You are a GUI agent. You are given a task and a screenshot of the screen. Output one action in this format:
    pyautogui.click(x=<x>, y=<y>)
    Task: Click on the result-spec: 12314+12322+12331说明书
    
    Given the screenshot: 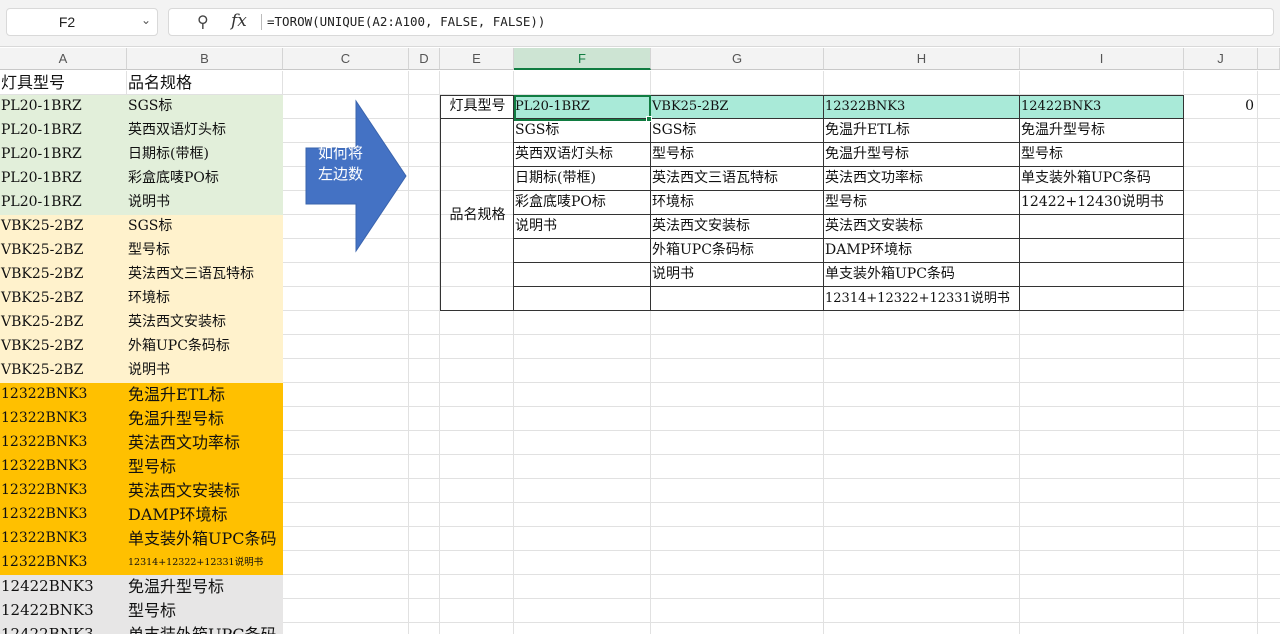 What is the action you would take?
    pyautogui.click(x=922, y=299)
    